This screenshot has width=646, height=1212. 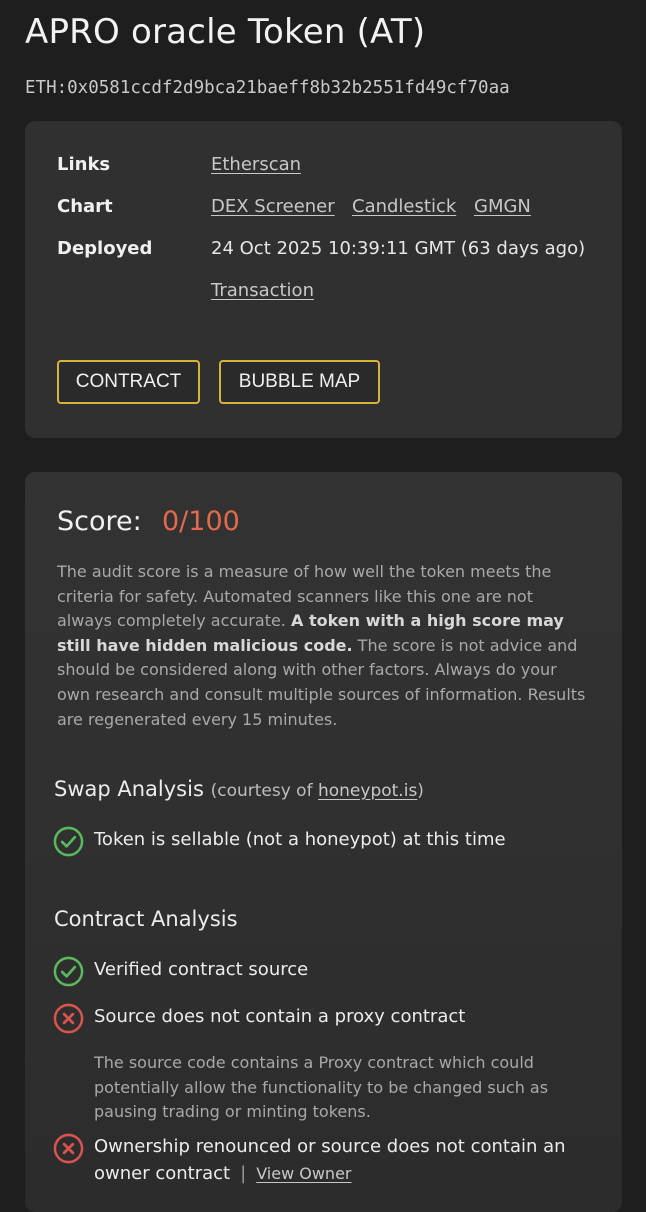 What do you see at coordinates (105, 248) in the screenshot?
I see `deployed-label: Deployed` at bounding box center [105, 248].